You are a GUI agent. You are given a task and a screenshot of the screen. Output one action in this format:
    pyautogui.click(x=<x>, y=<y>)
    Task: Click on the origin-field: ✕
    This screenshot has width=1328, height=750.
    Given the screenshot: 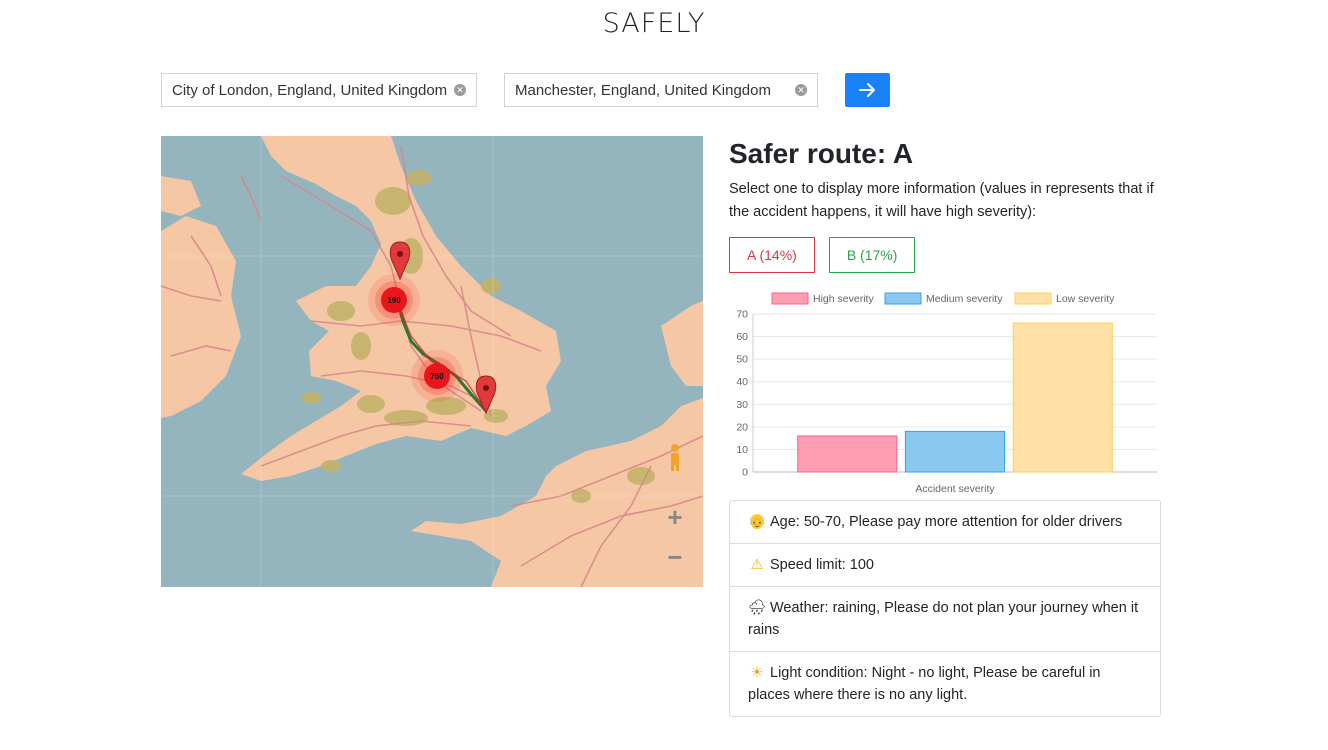 What is the action you would take?
    pyautogui.click(x=319, y=90)
    